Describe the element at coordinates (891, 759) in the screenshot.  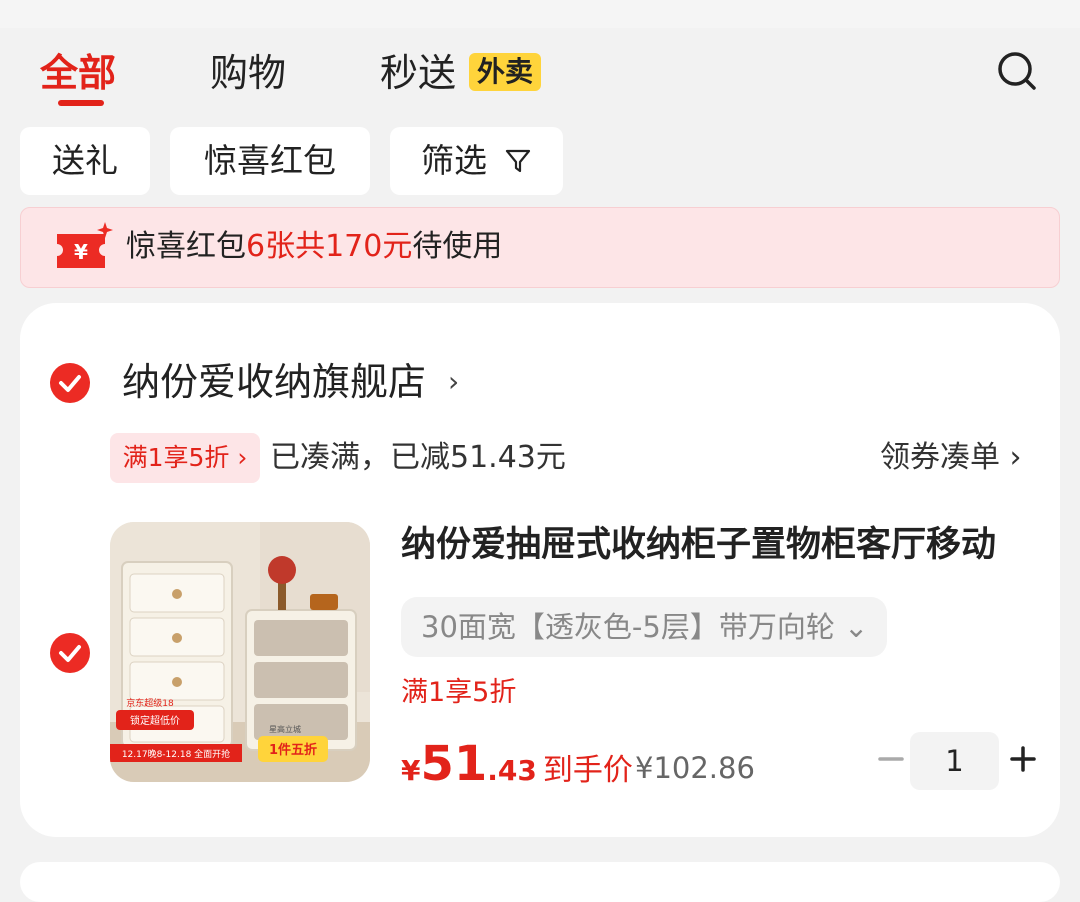
I see `minus-icon` at that location.